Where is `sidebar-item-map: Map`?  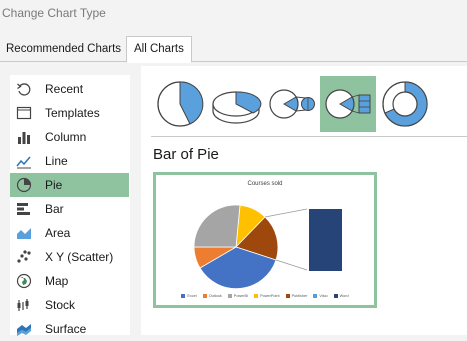
sidebar-item-map: Map is located at coordinates (69, 281).